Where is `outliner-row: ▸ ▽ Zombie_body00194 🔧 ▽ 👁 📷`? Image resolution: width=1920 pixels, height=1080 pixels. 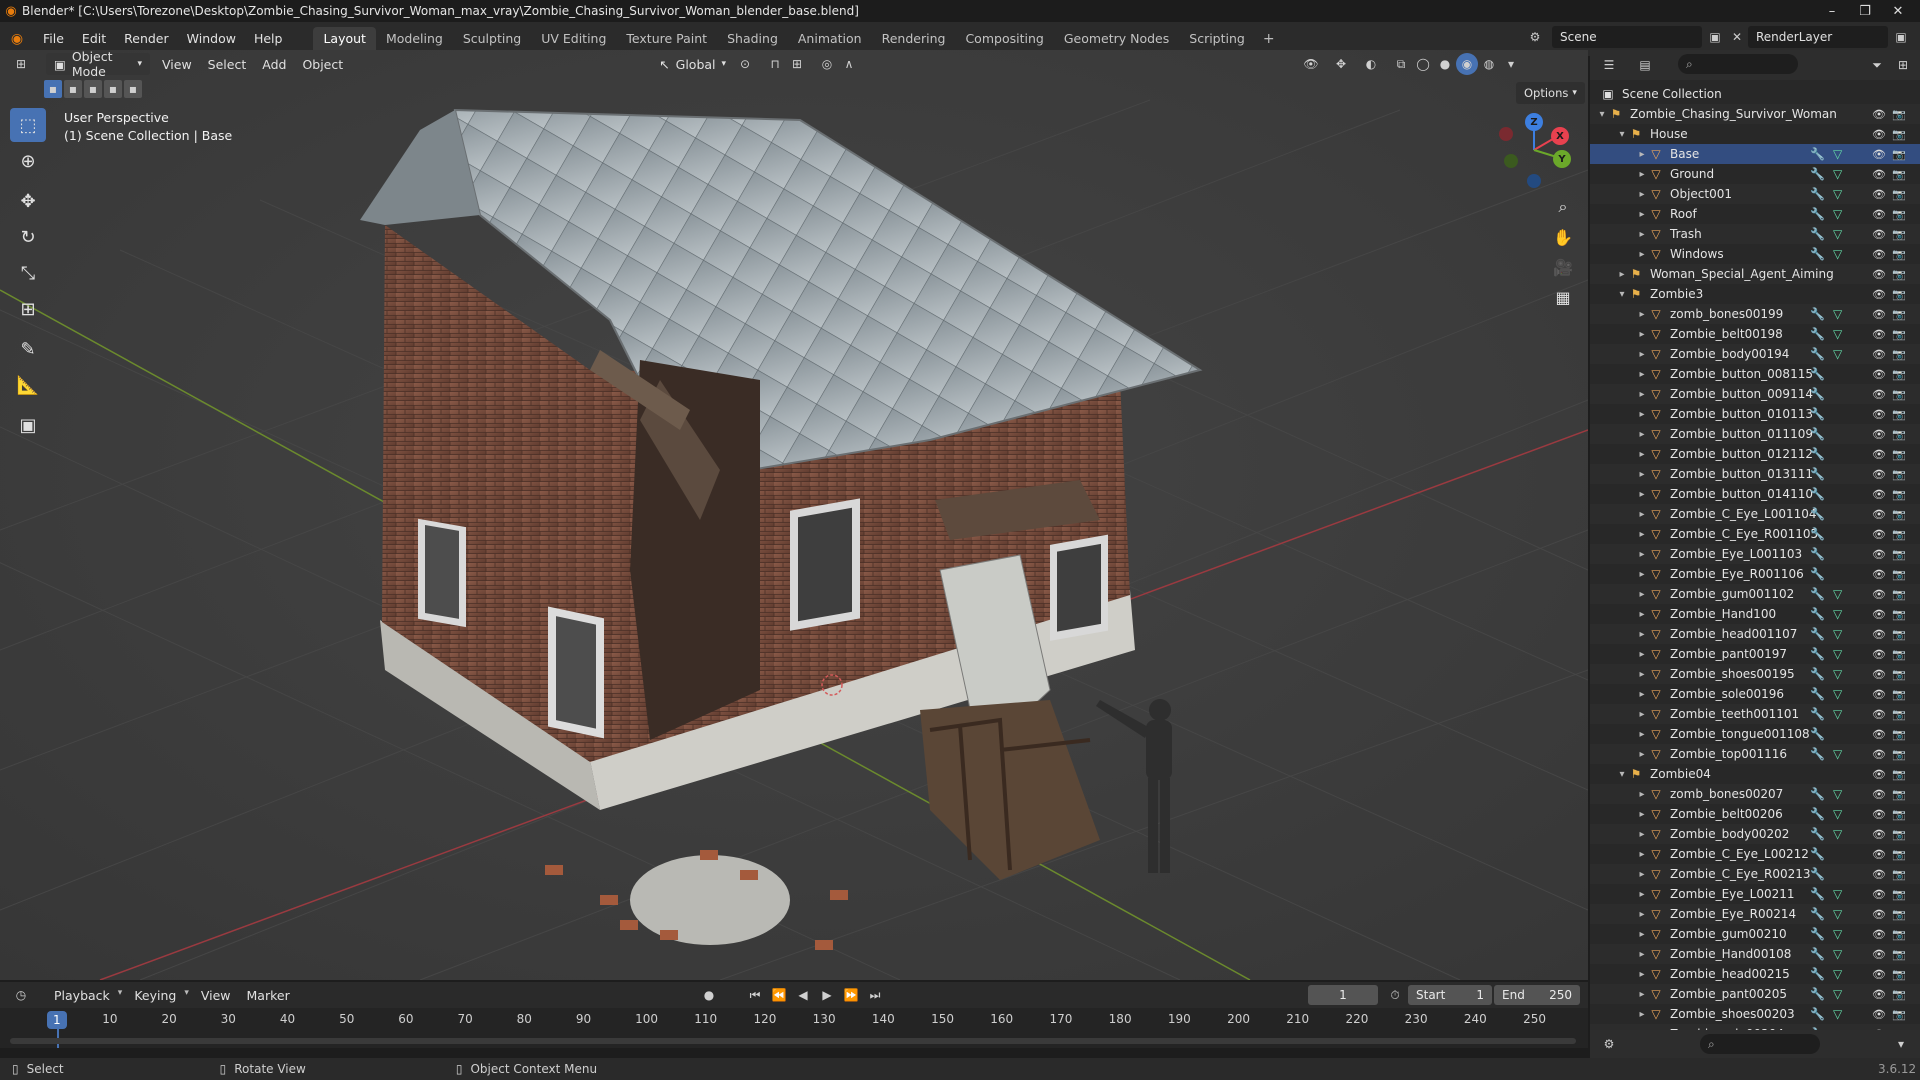
outliner-row: ▸ ▽ Zombie_body00194 🔧 ▽ 👁 📷 is located at coordinates (1755, 354).